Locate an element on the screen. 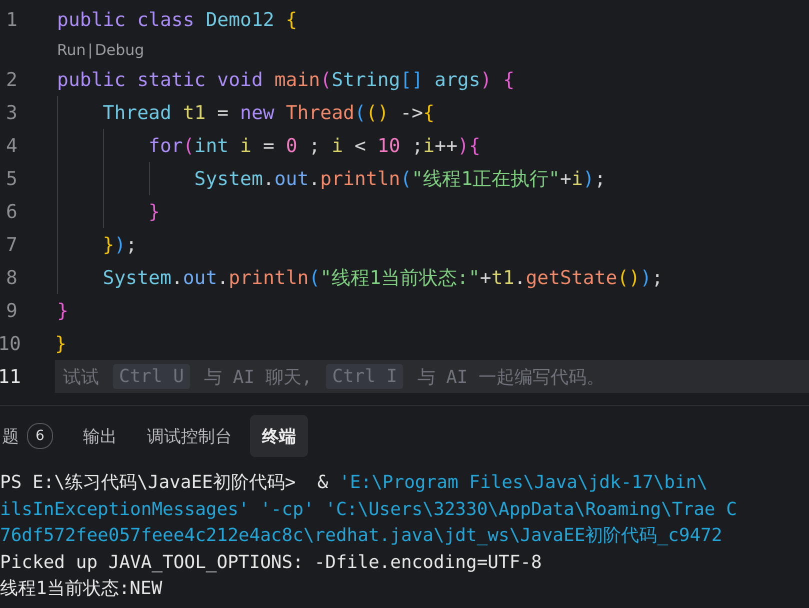 The height and width of the screenshot is (608, 809). line-number: 4 is located at coordinates (11, 145).